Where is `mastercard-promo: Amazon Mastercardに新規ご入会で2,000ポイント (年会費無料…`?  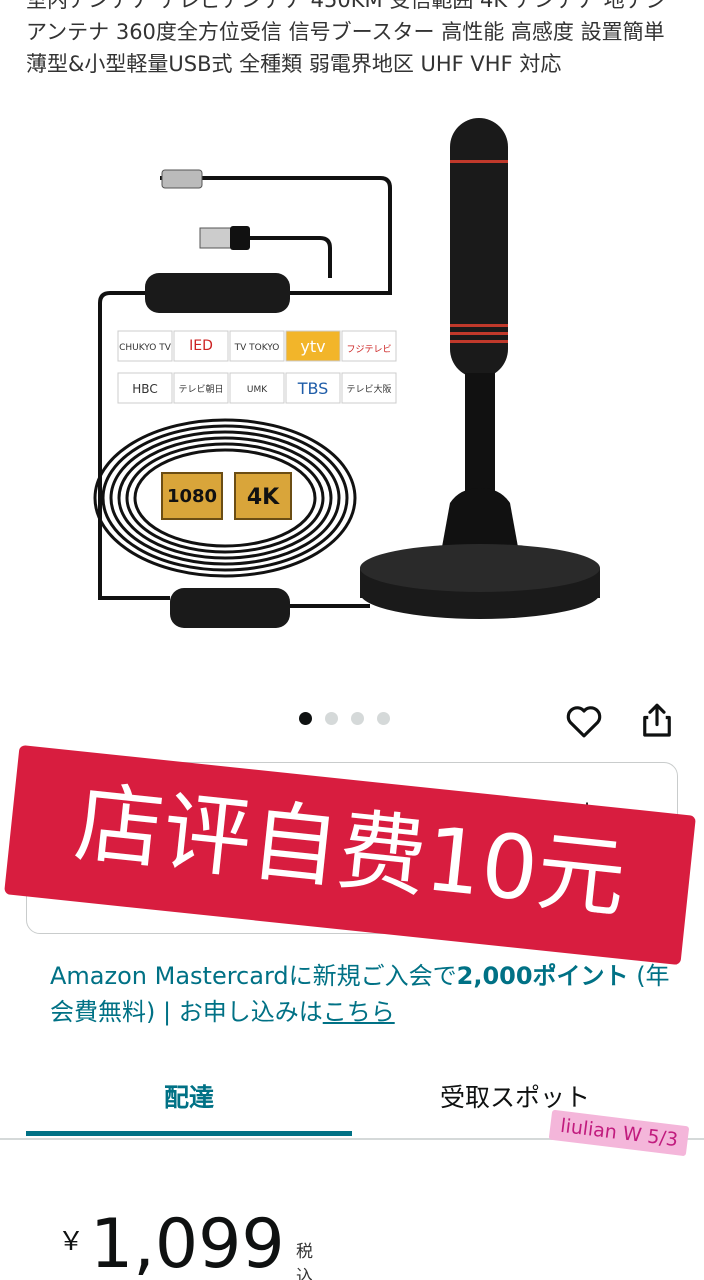 mastercard-promo: Amazon Mastercardに新規ご入会で2,000ポイント (年会費無料… is located at coordinates (360, 994).